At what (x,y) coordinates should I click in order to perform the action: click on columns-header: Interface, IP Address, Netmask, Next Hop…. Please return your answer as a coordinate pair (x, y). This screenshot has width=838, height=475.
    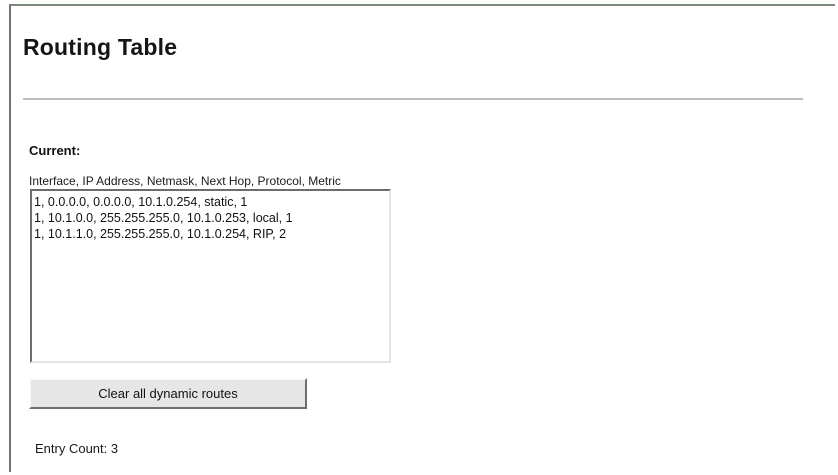
    Looking at the image, I should click on (185, 181).